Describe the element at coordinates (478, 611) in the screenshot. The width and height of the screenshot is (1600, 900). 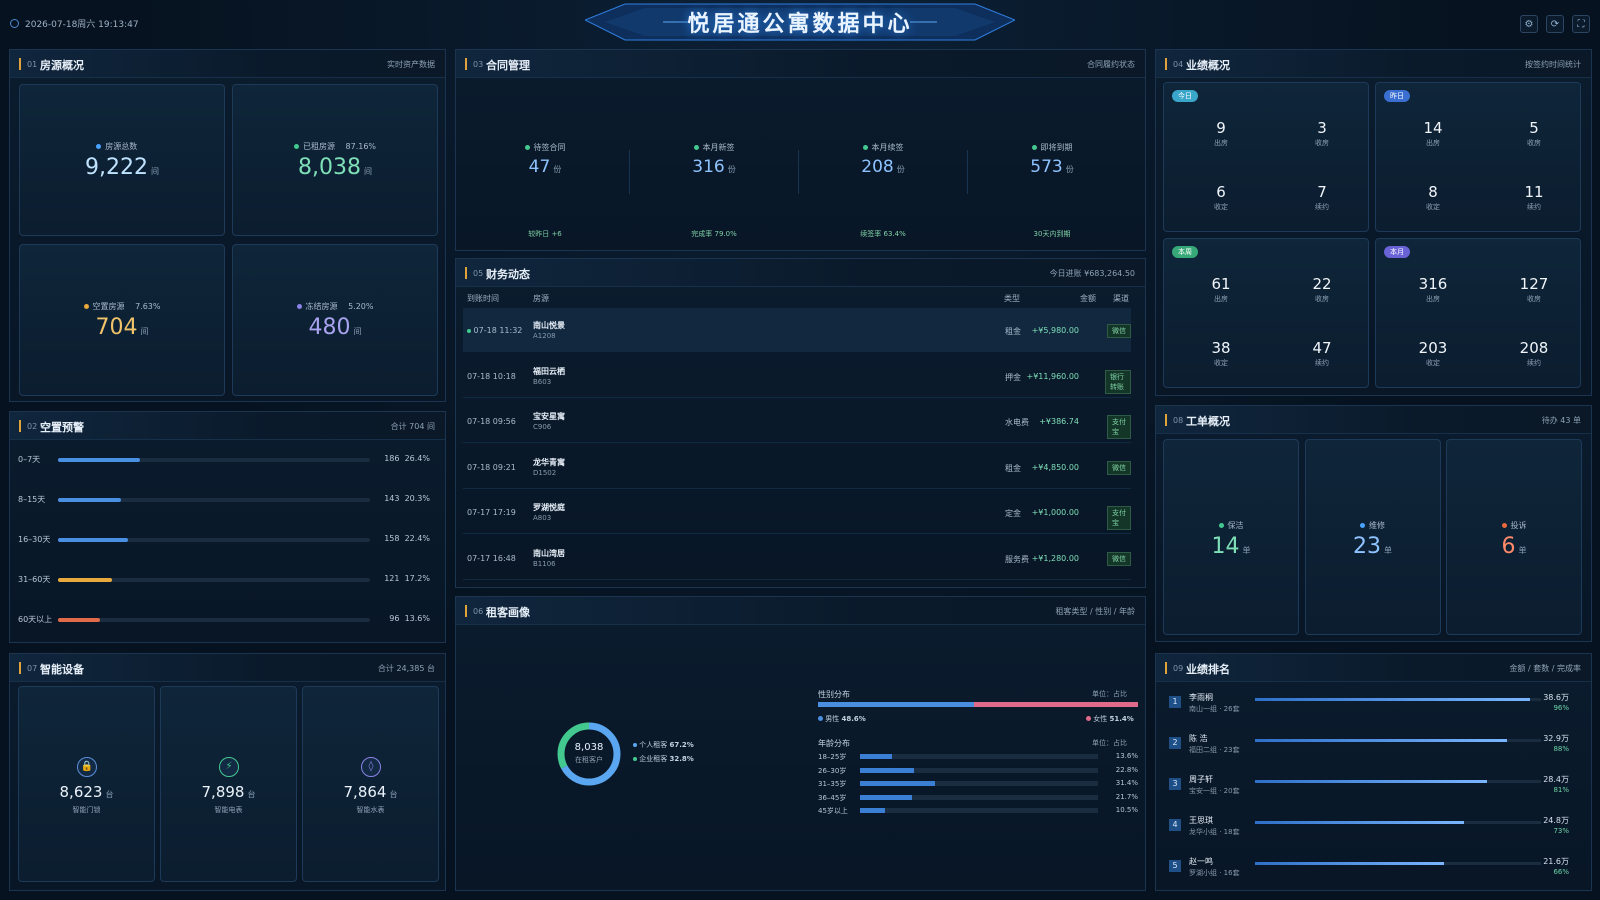
I see `panel-num: 06` at that location.